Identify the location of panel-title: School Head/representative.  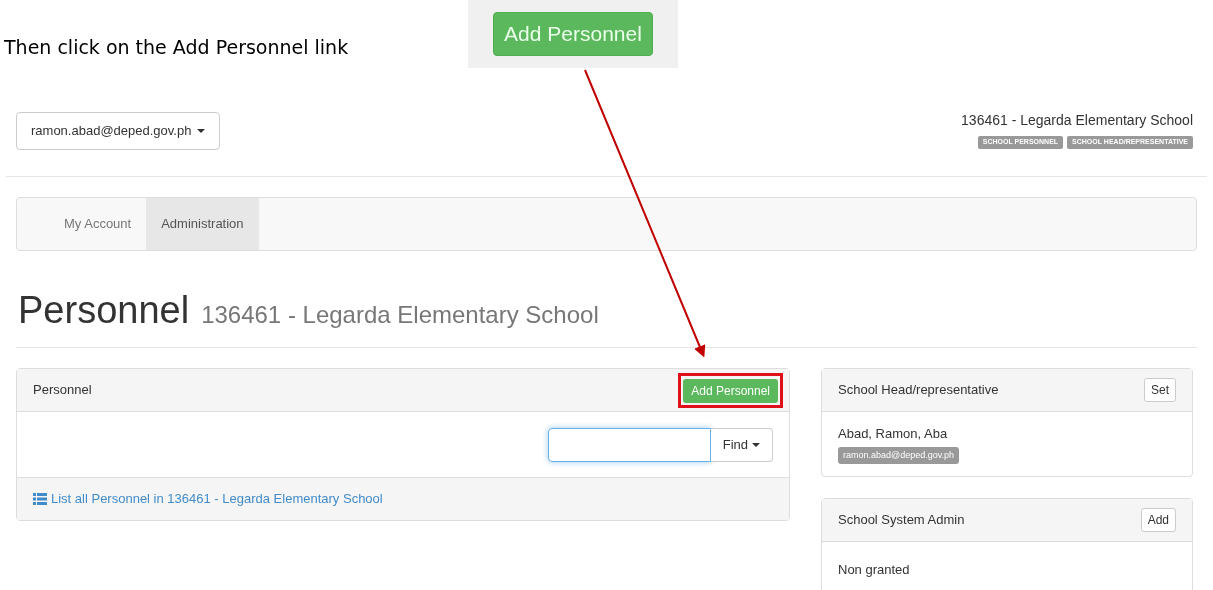
(918, 390).